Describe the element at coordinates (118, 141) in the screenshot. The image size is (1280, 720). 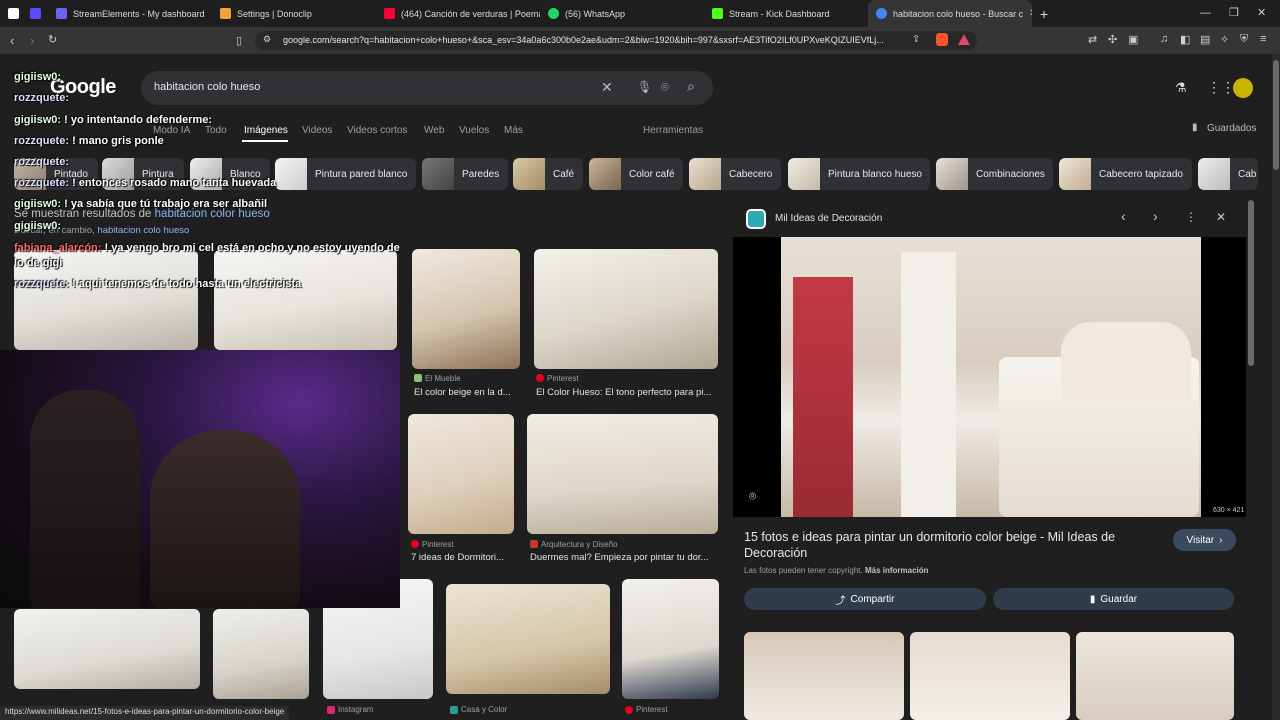
I see `chat-text: ! mano gris ponle` at that location.